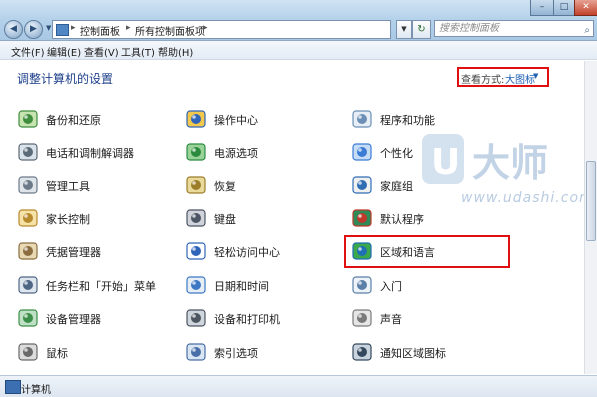 The width and height of the screenshot is (597, 397). What do you see at coordinates (236, 353) in the screenshot?
I see `control-panel-item-label: 索引选项` at bounding box center [236, 353].